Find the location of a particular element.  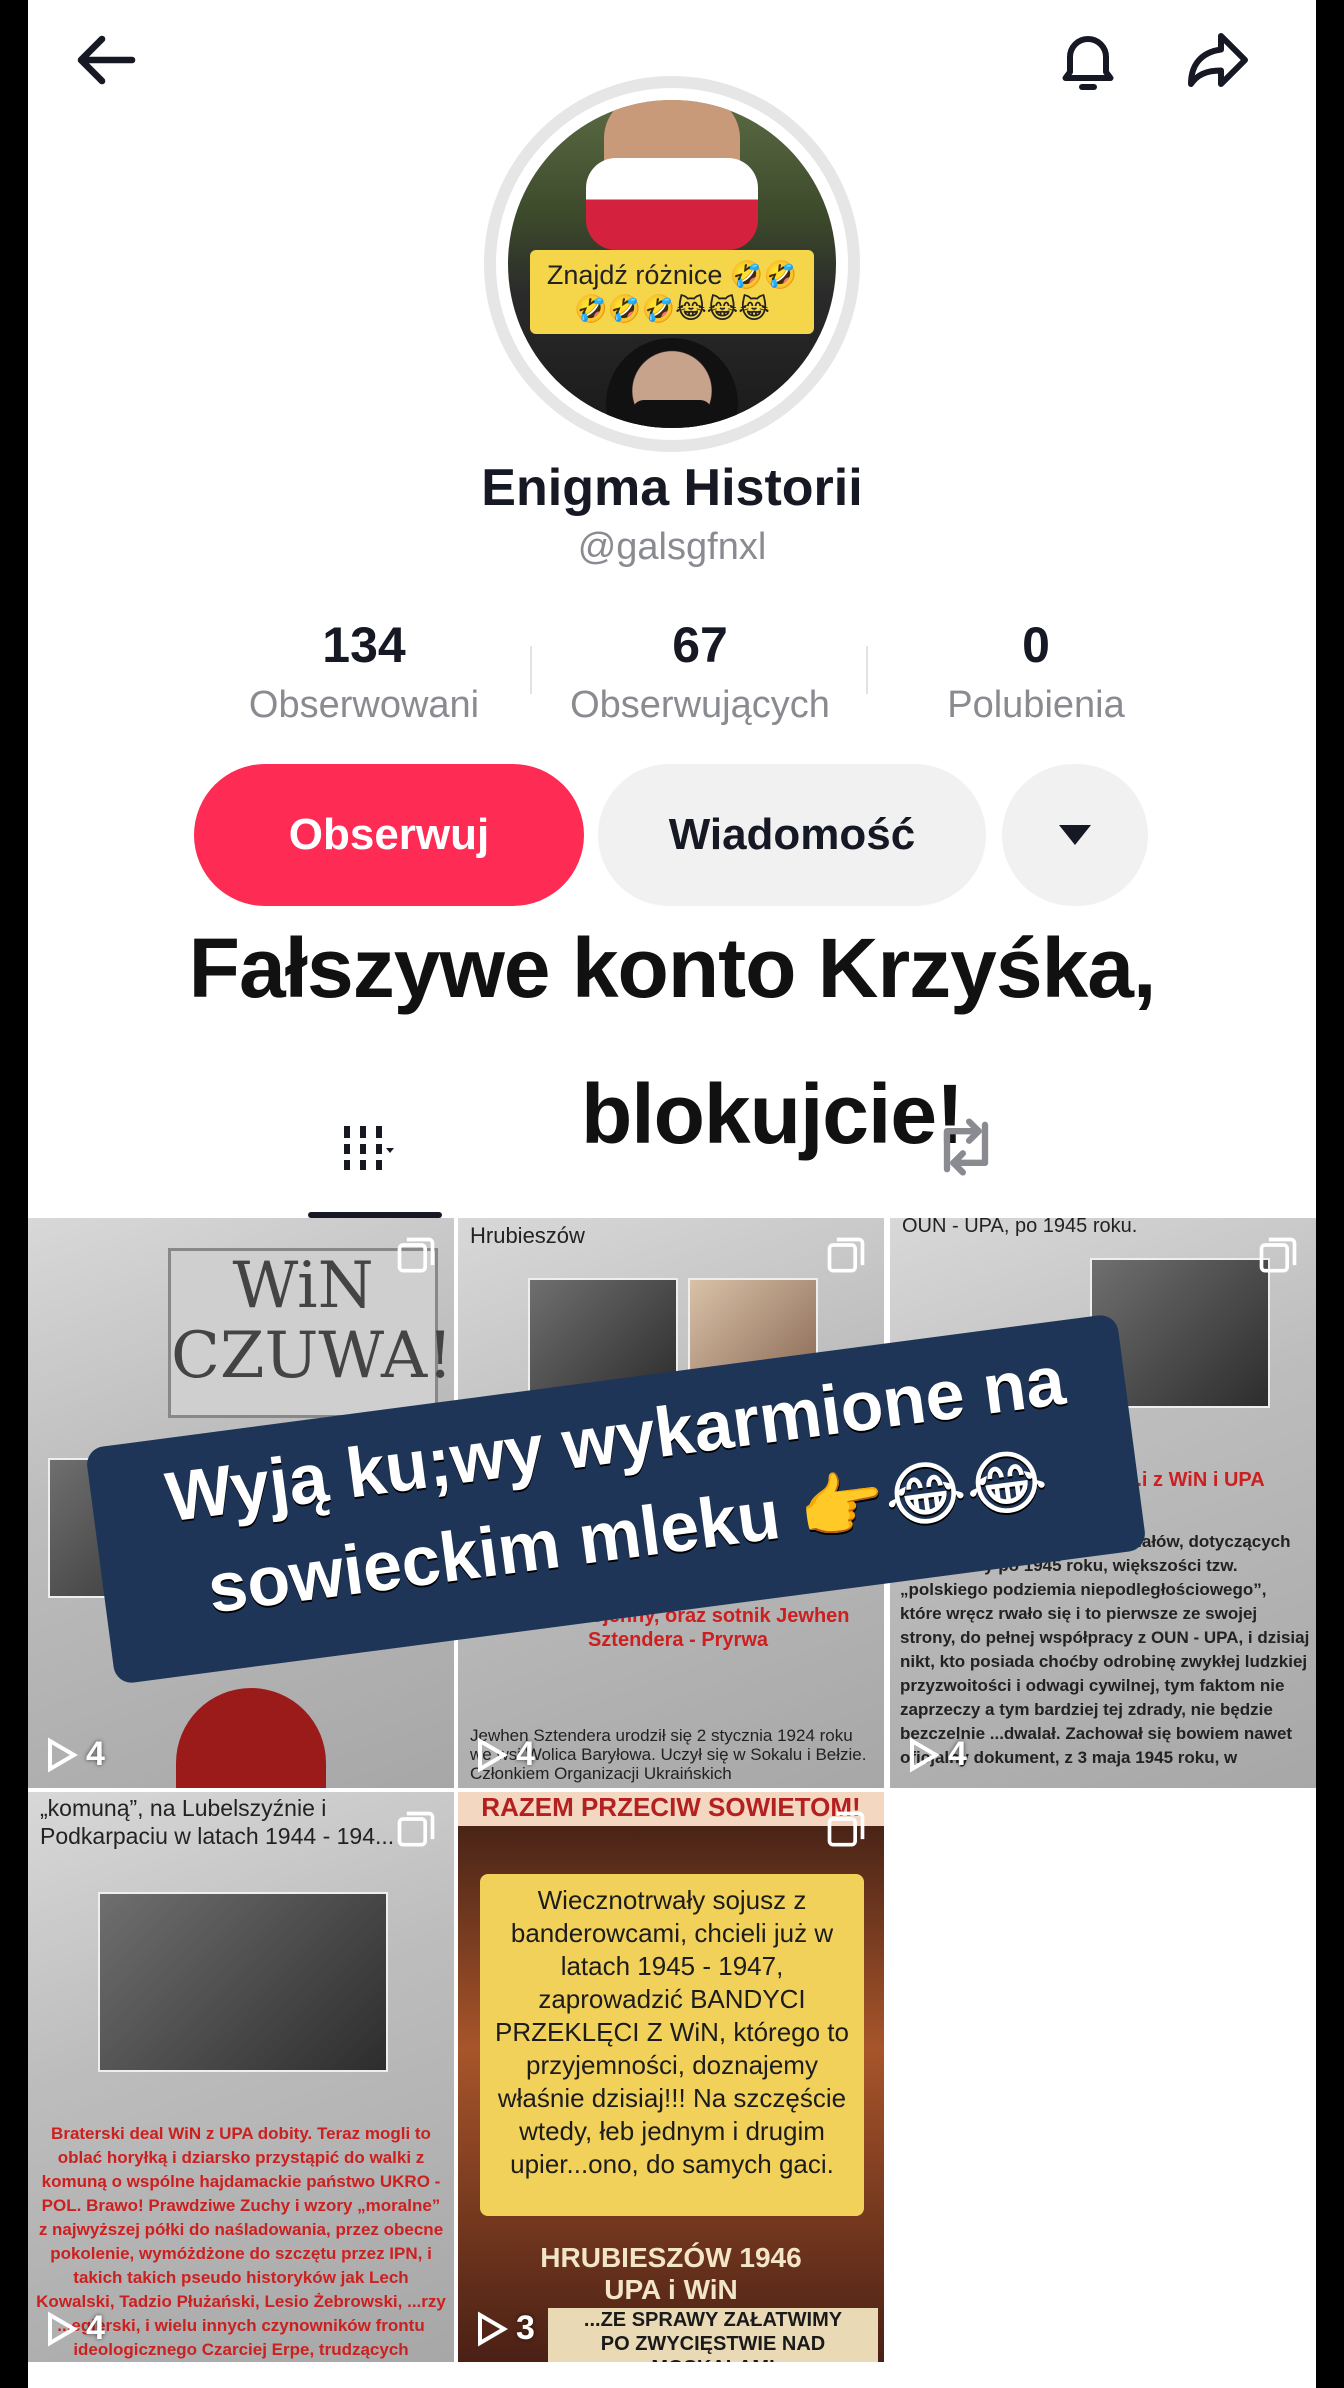

follow-button: Obserwuj is located at coordinates (389, 835).